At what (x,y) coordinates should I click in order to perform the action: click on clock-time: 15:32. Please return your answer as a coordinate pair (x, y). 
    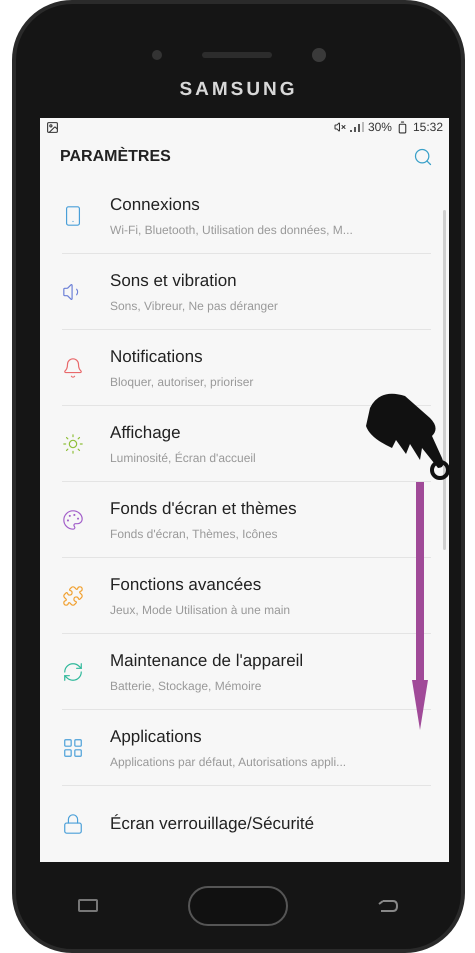
    Looking at the image, I should click on (427, 127).